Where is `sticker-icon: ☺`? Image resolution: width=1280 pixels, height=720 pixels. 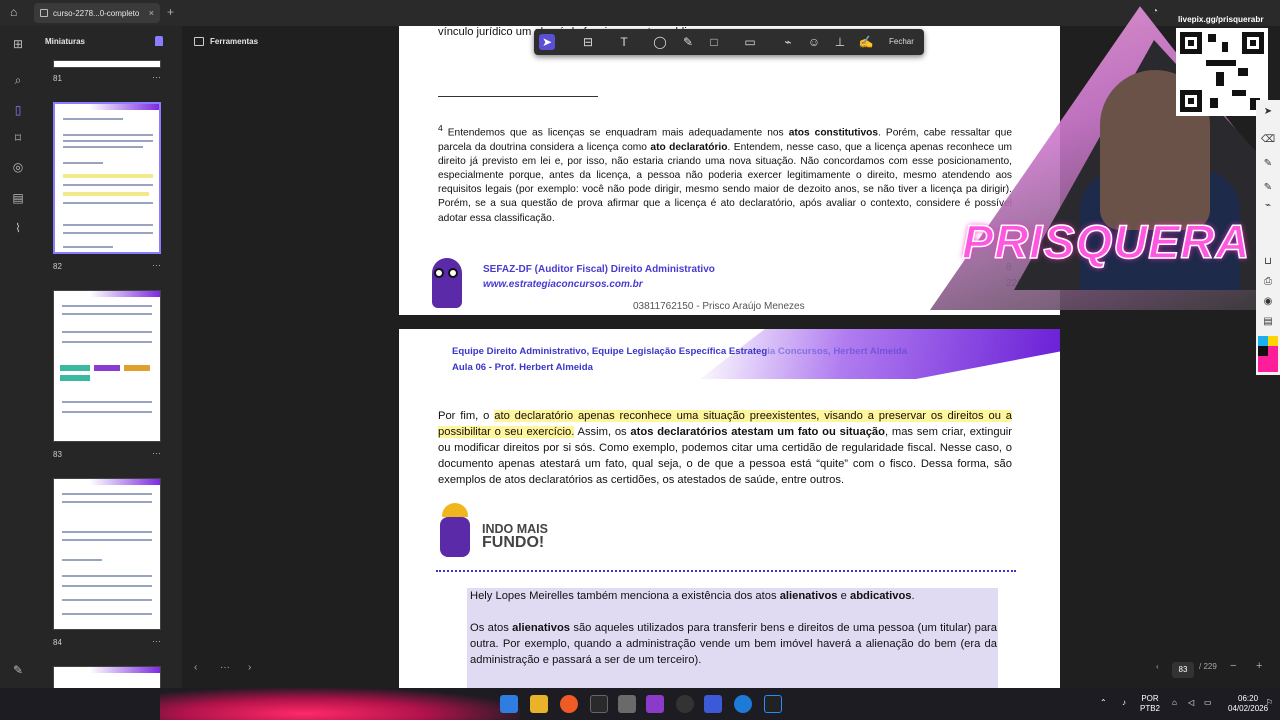 sticker-icon: ☺ is located at coordinates (814, 42).